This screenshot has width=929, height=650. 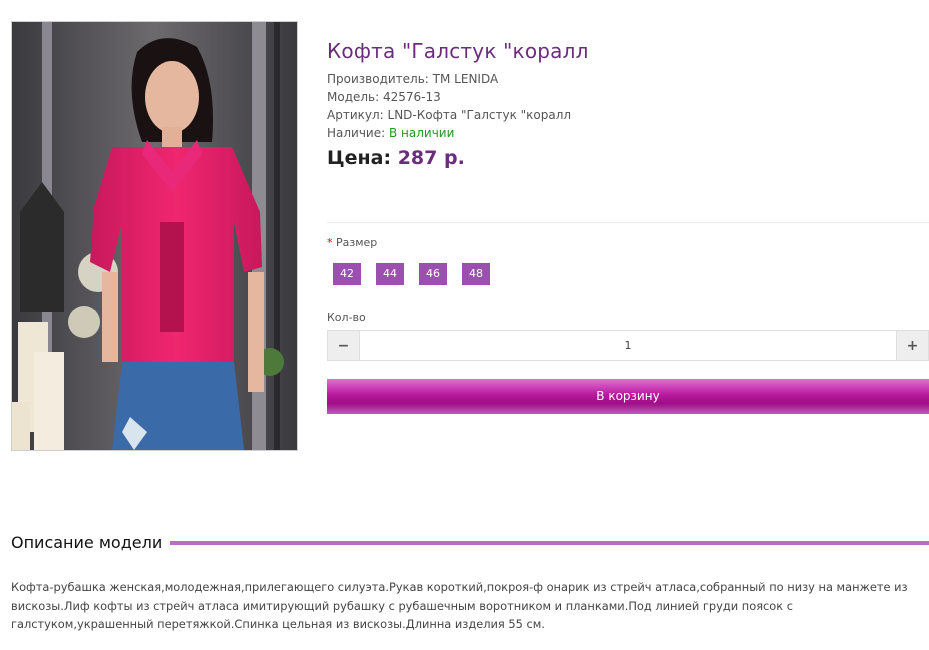 I want to click on manufacturer-row: Производитель: TM LENIDA, so click(x=628, y=79).